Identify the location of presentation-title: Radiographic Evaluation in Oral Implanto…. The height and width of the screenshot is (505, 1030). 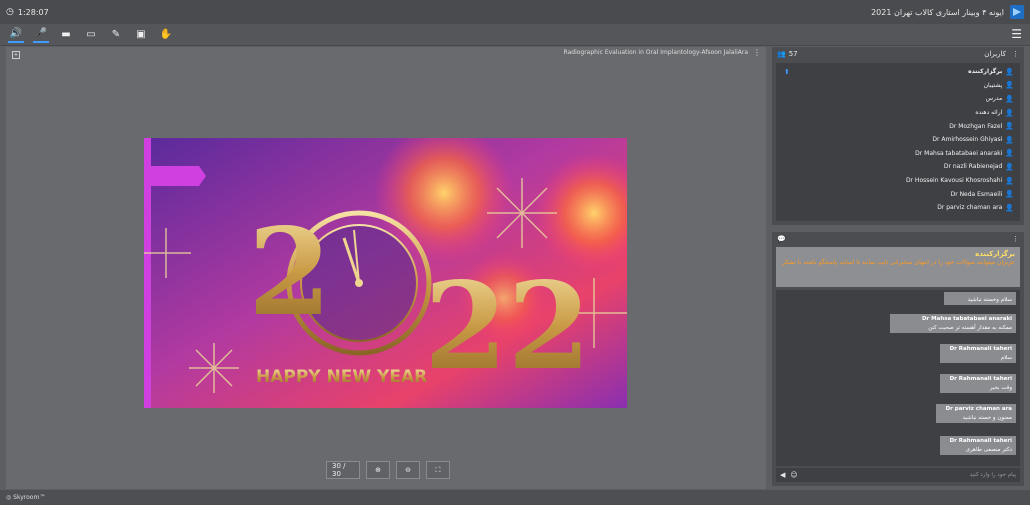
(655, 52).